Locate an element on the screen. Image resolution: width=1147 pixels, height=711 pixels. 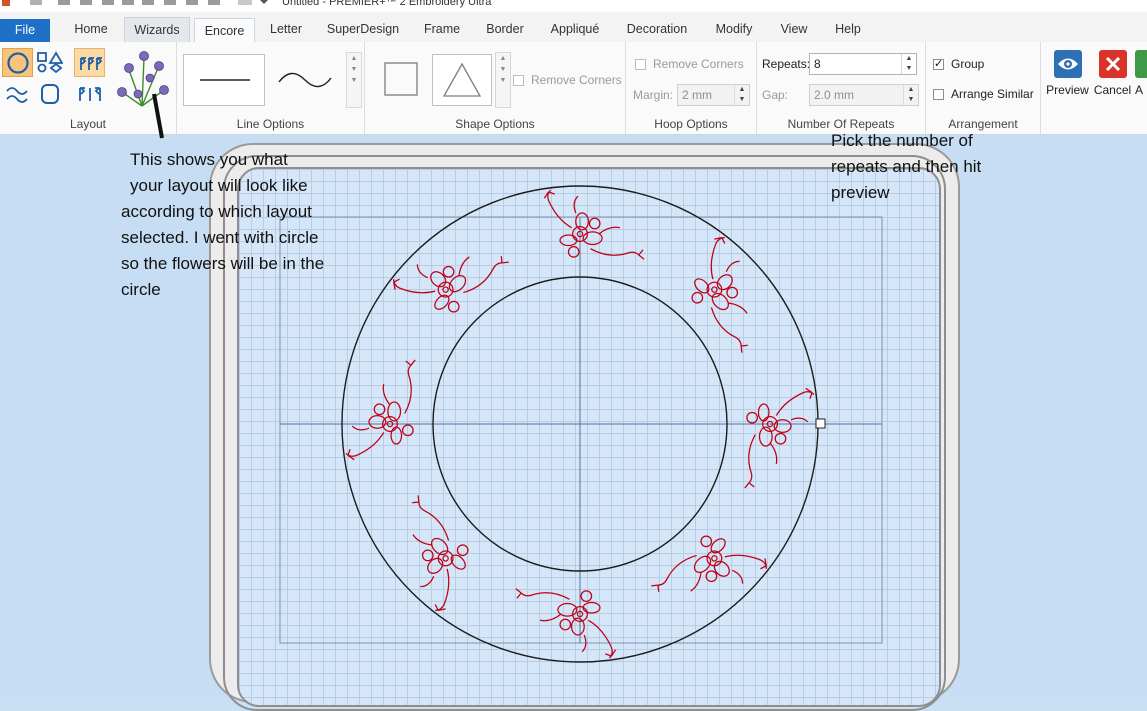
tab-border: Border is located at coordinates (505, 29).